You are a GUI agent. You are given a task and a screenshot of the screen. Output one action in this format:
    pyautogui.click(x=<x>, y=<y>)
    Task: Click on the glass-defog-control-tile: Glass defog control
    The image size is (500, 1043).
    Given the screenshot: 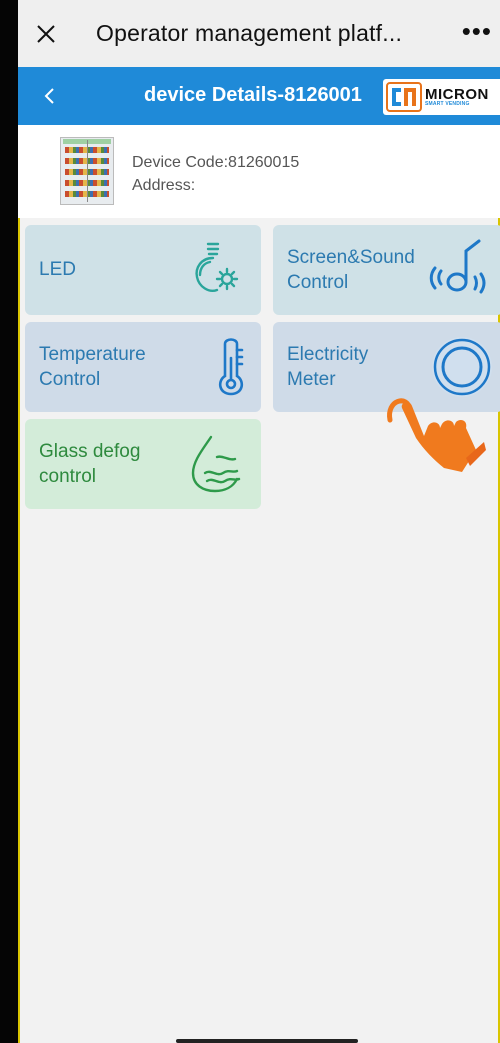 What is the action you would take?
    pyautogui.click(x=143, y=464)
    